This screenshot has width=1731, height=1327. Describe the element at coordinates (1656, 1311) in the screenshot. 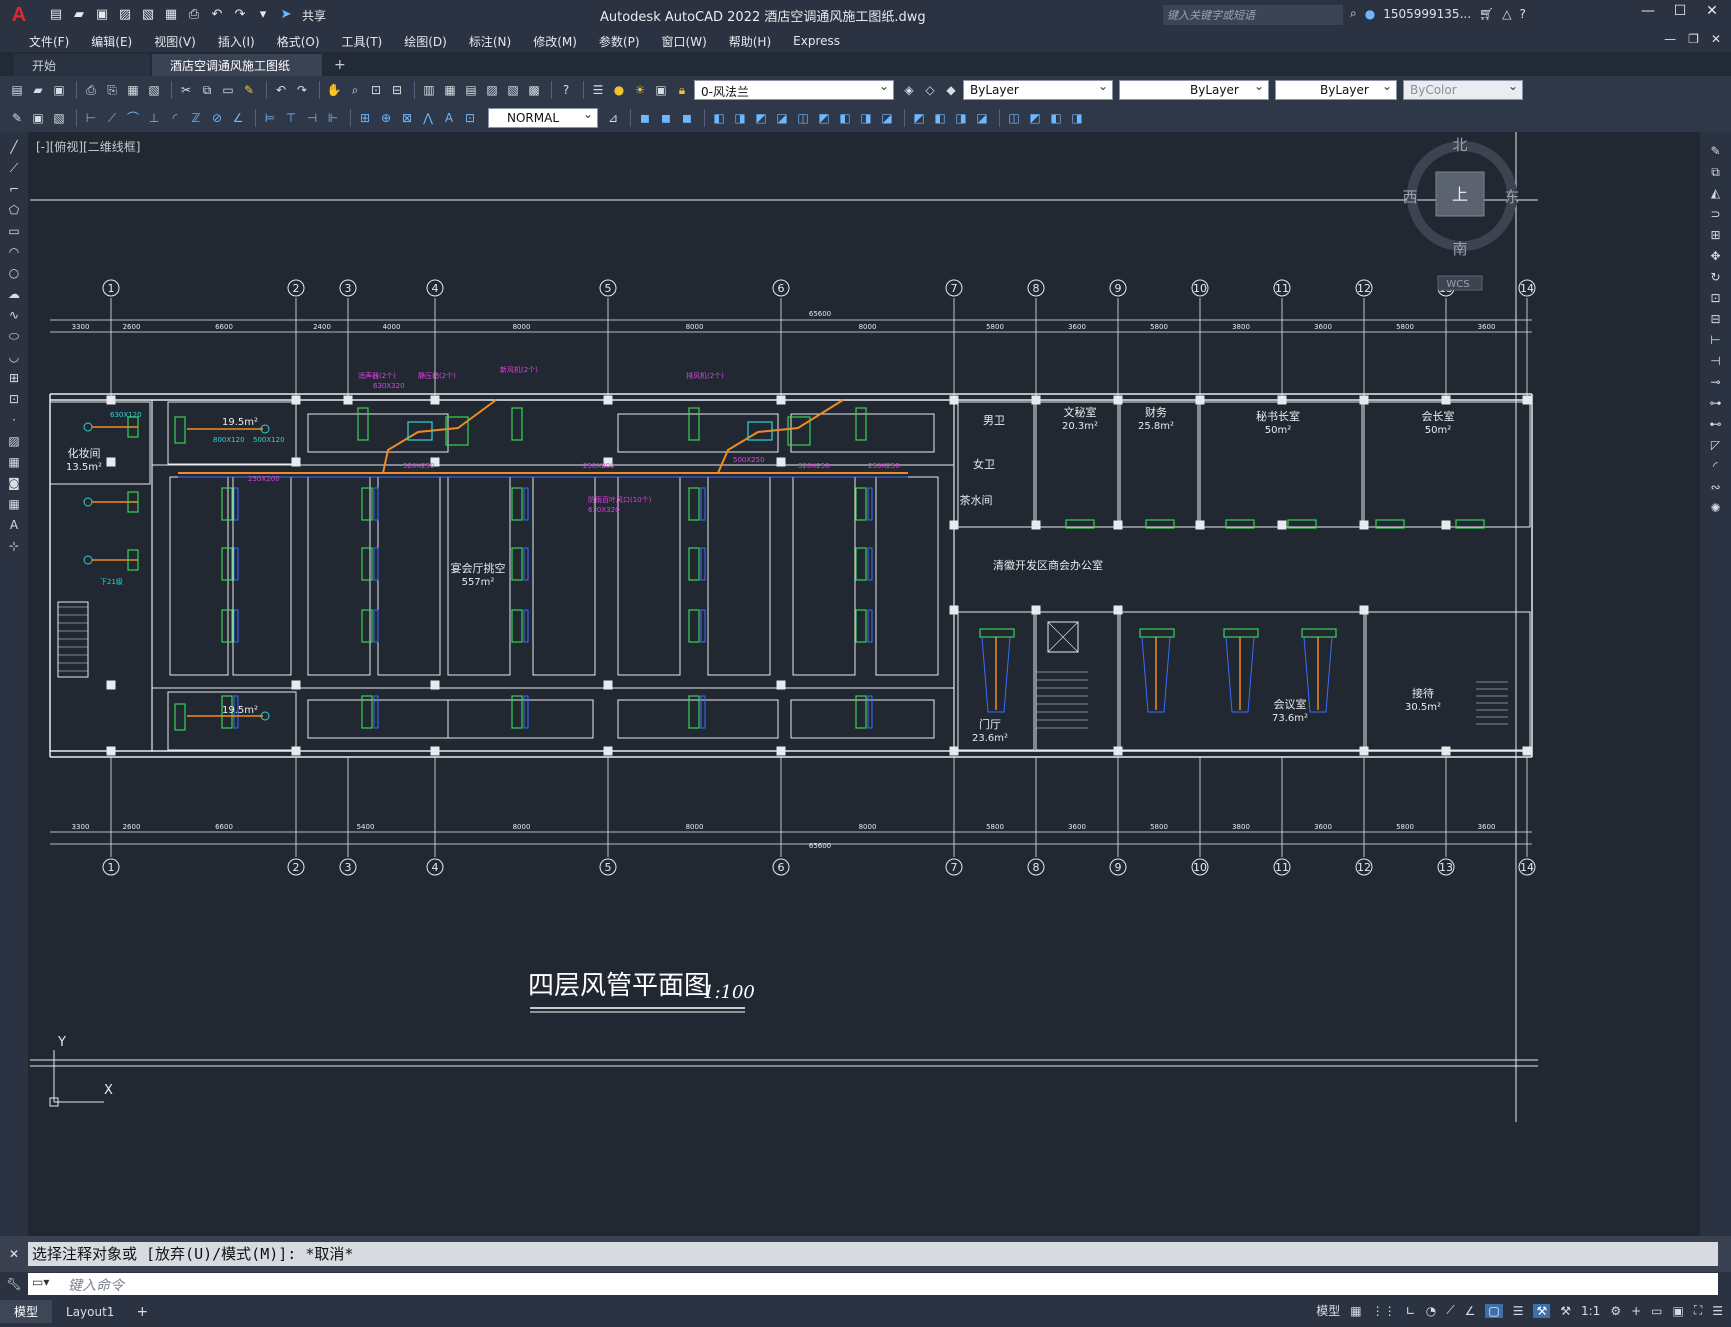

I see `units-icon: ▭` at that location.